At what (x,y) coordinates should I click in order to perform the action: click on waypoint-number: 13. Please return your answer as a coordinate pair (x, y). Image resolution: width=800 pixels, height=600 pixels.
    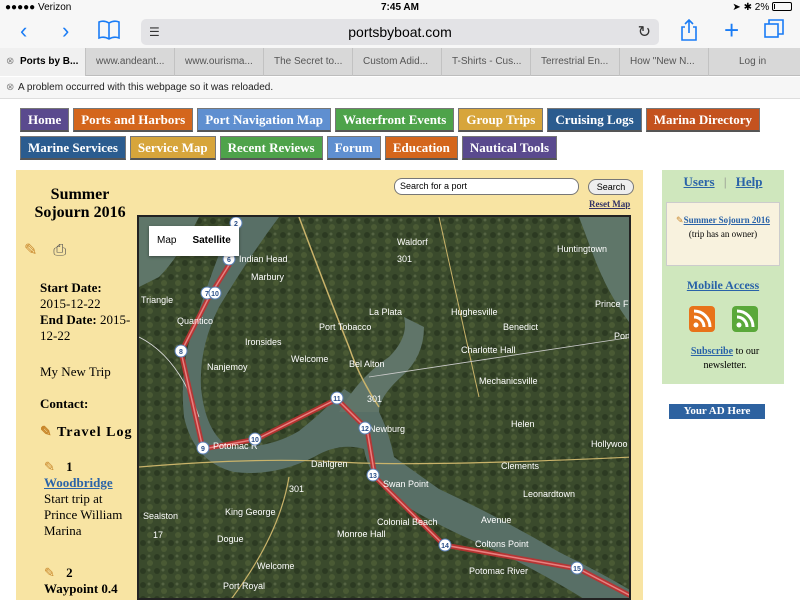
    Looking at the image, I should click on (373, 476).